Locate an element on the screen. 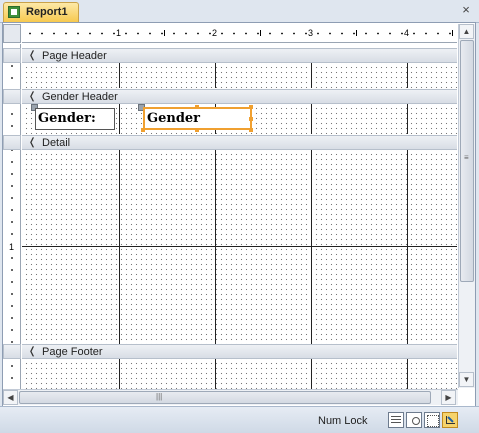 This screenshot has width=479, height=433. gender-textbox-text: Gender is located at coordinates (174, 118).